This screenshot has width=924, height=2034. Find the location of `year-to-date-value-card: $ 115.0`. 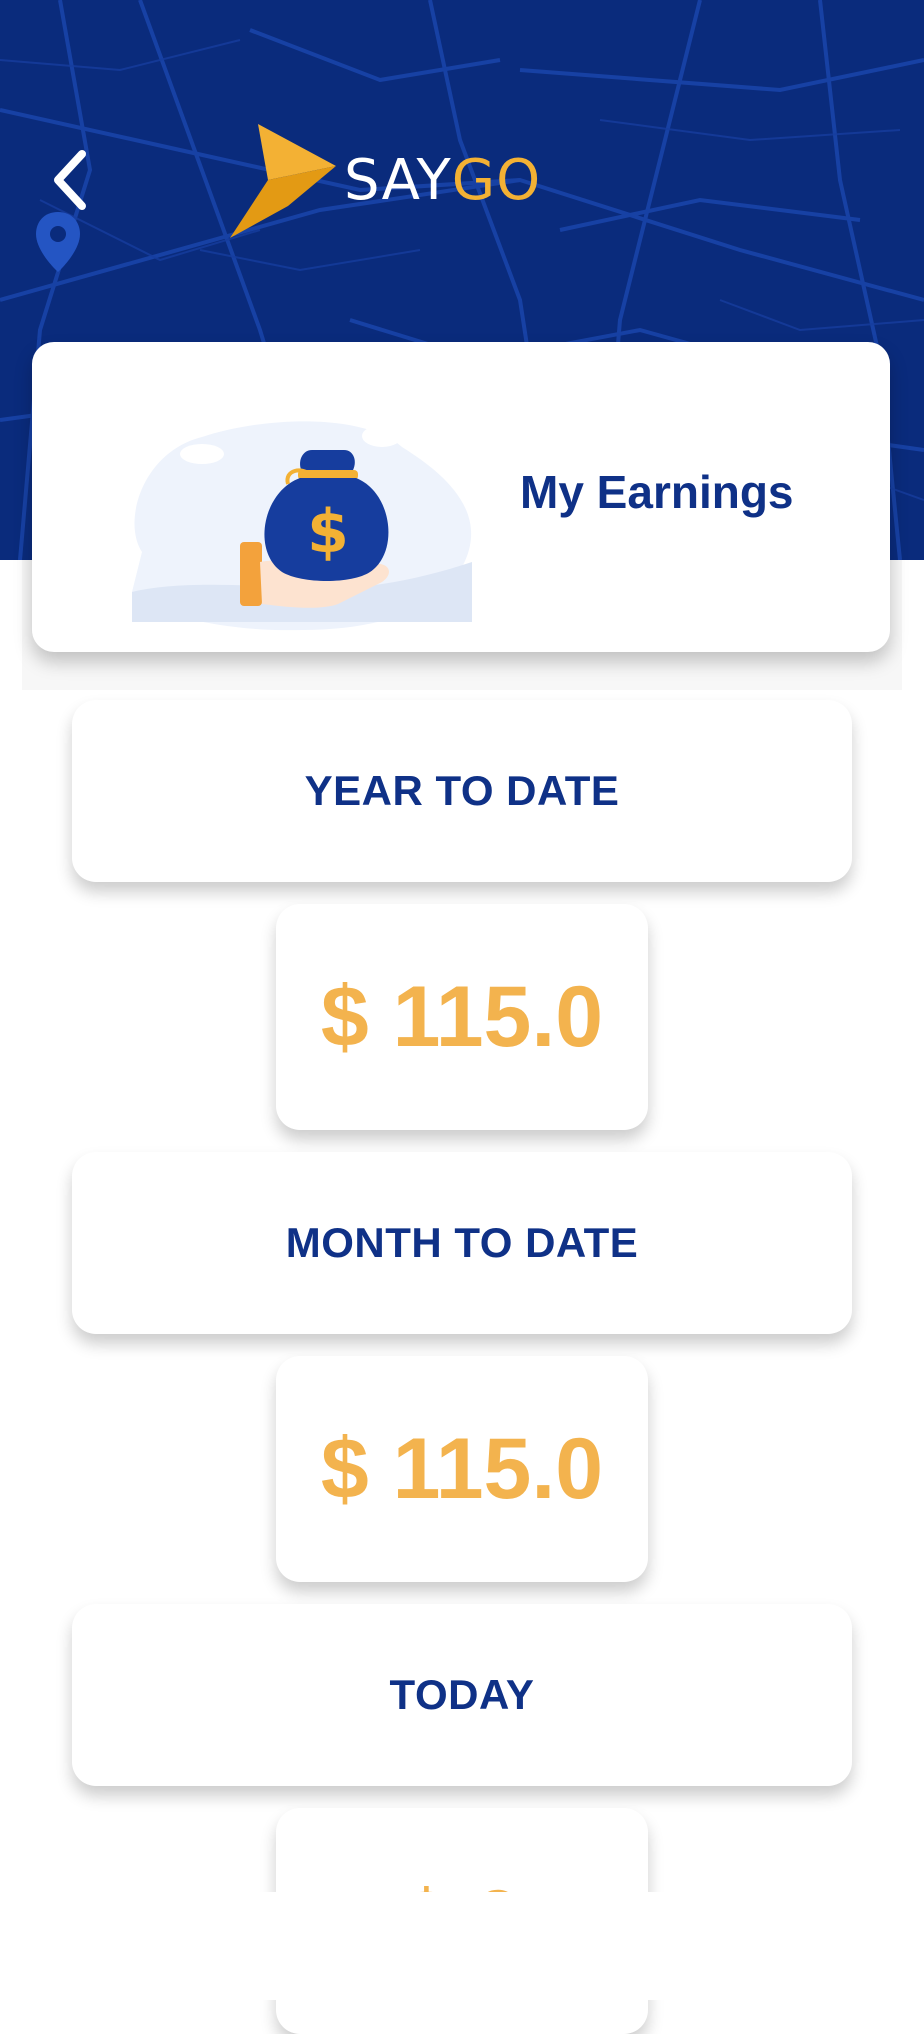

year-to-date-value-card: $ 115.0 is located at coordinates (462, 1017).